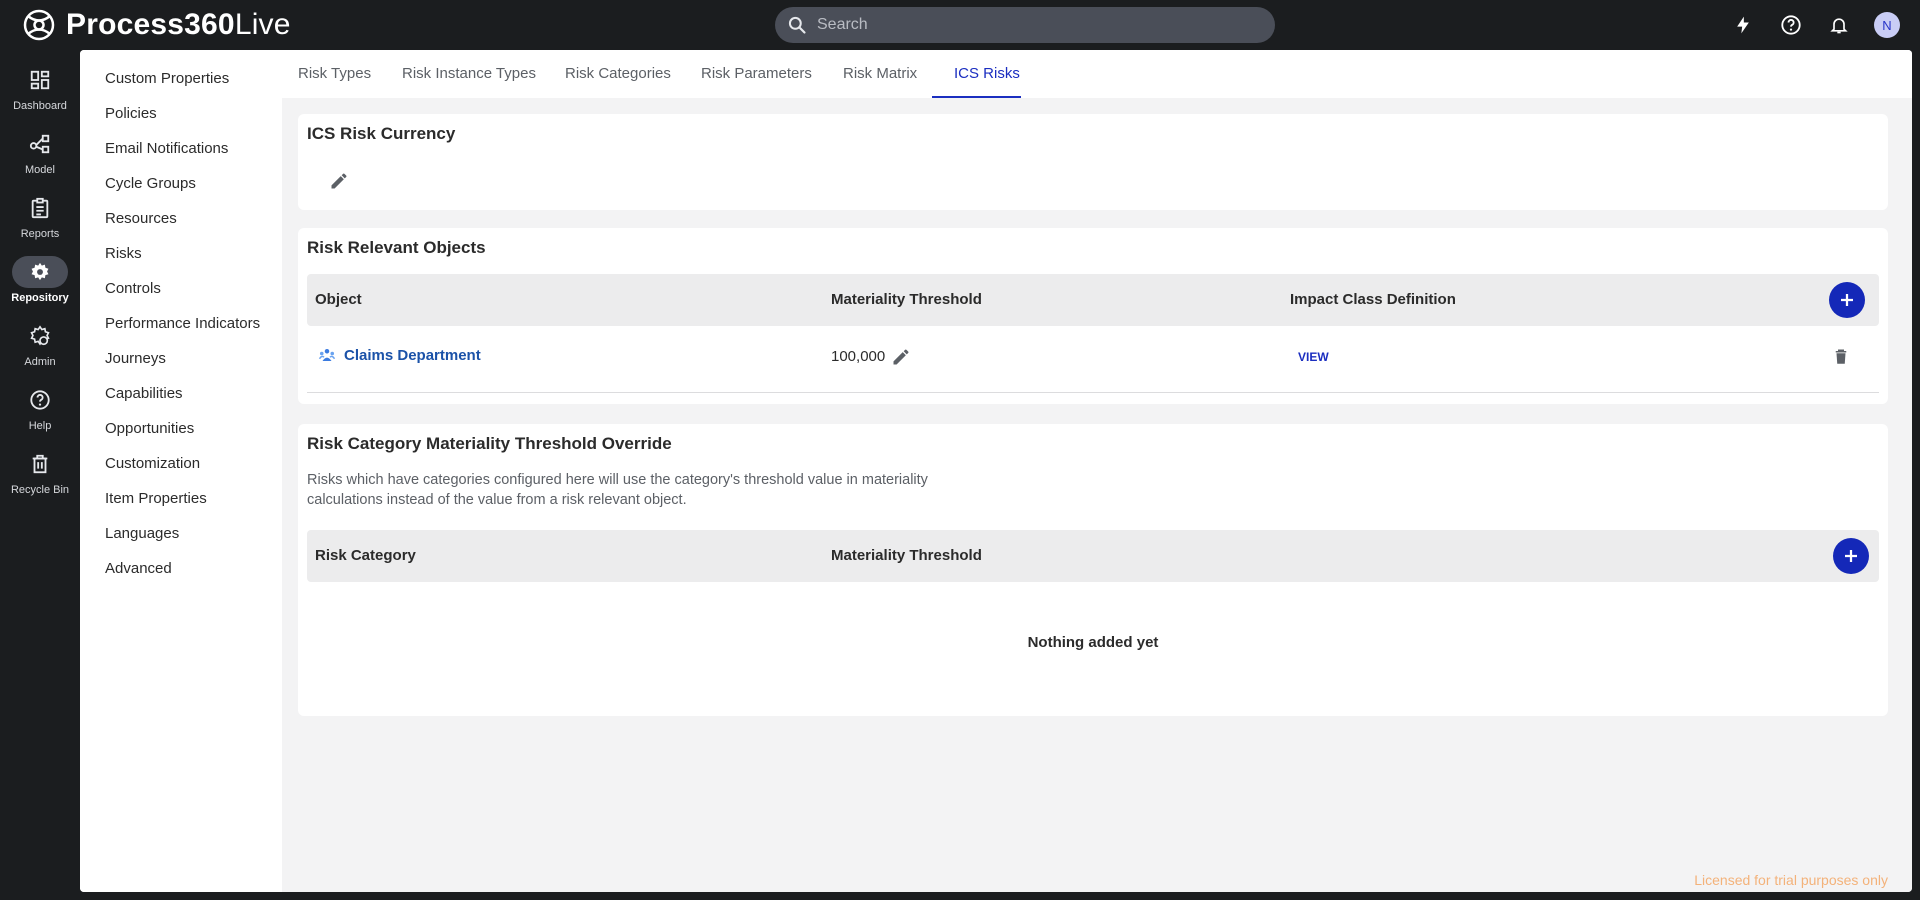  I want to click on delete-row-button, so click(1841, 357).